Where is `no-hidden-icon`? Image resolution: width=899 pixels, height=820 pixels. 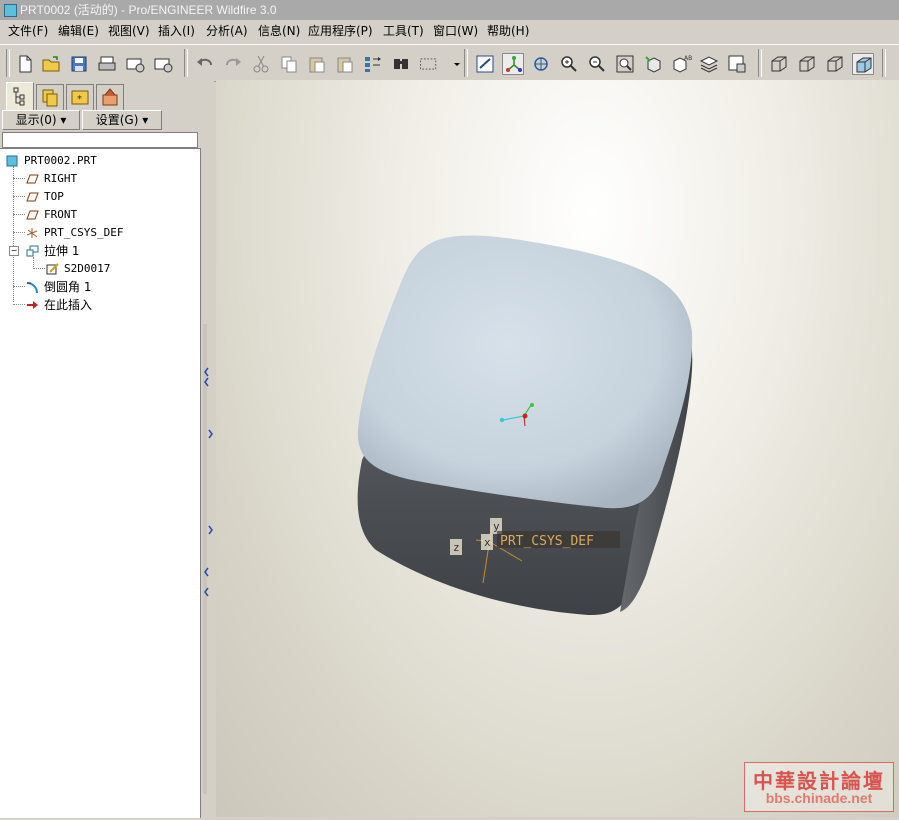
no-hidden-icon is located at coordinates (835, 64).